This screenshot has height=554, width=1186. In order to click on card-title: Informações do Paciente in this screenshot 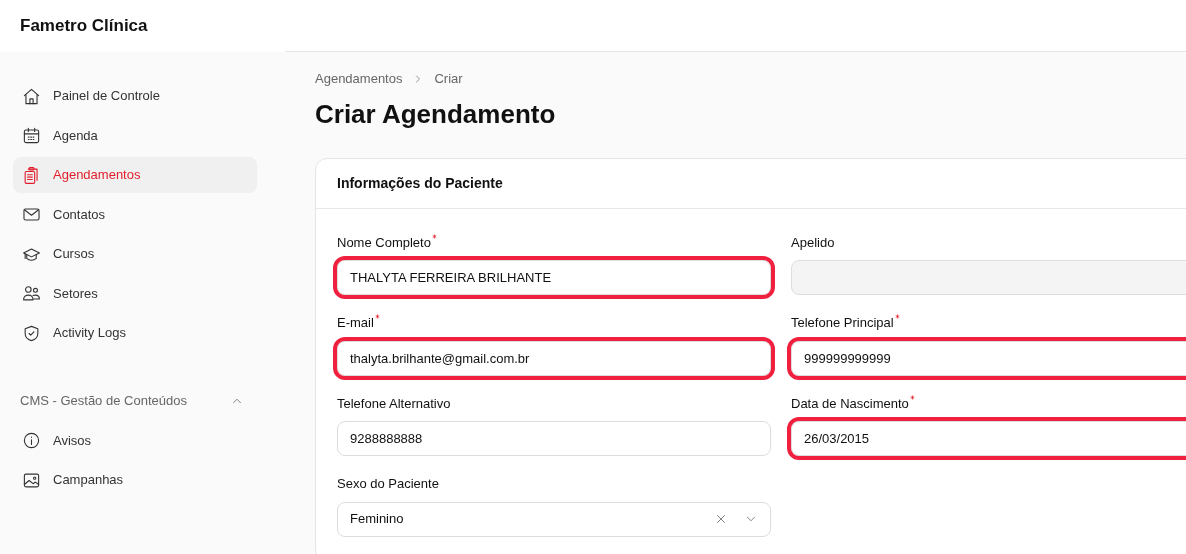, I will do `click(420, 183)`.